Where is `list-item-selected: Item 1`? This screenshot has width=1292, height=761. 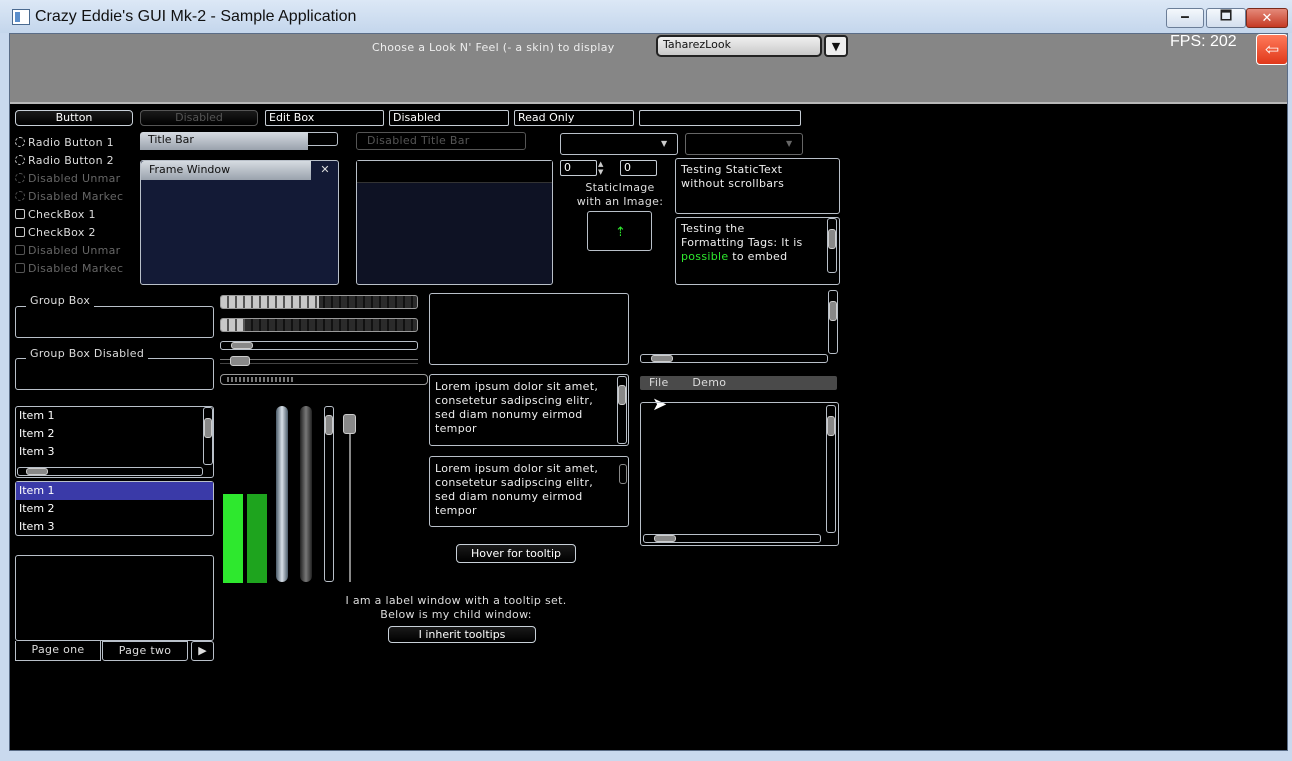
list-item-selected: Item 1 is located at coordinates (114, 491).